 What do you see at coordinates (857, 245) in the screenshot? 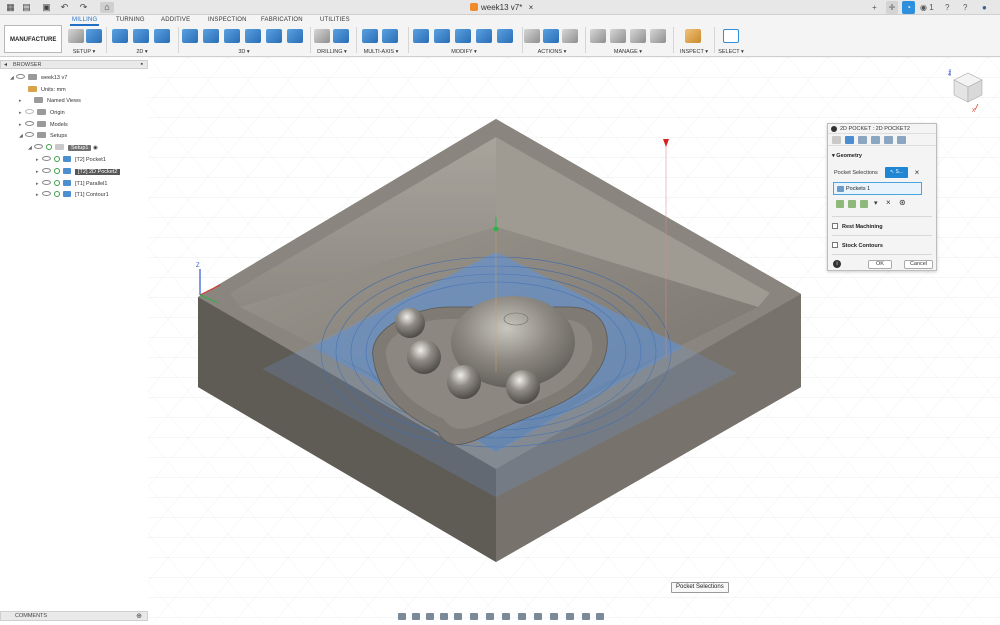
I see `stock-contours-row: Stock Contours` at bounding box center [857, 245].